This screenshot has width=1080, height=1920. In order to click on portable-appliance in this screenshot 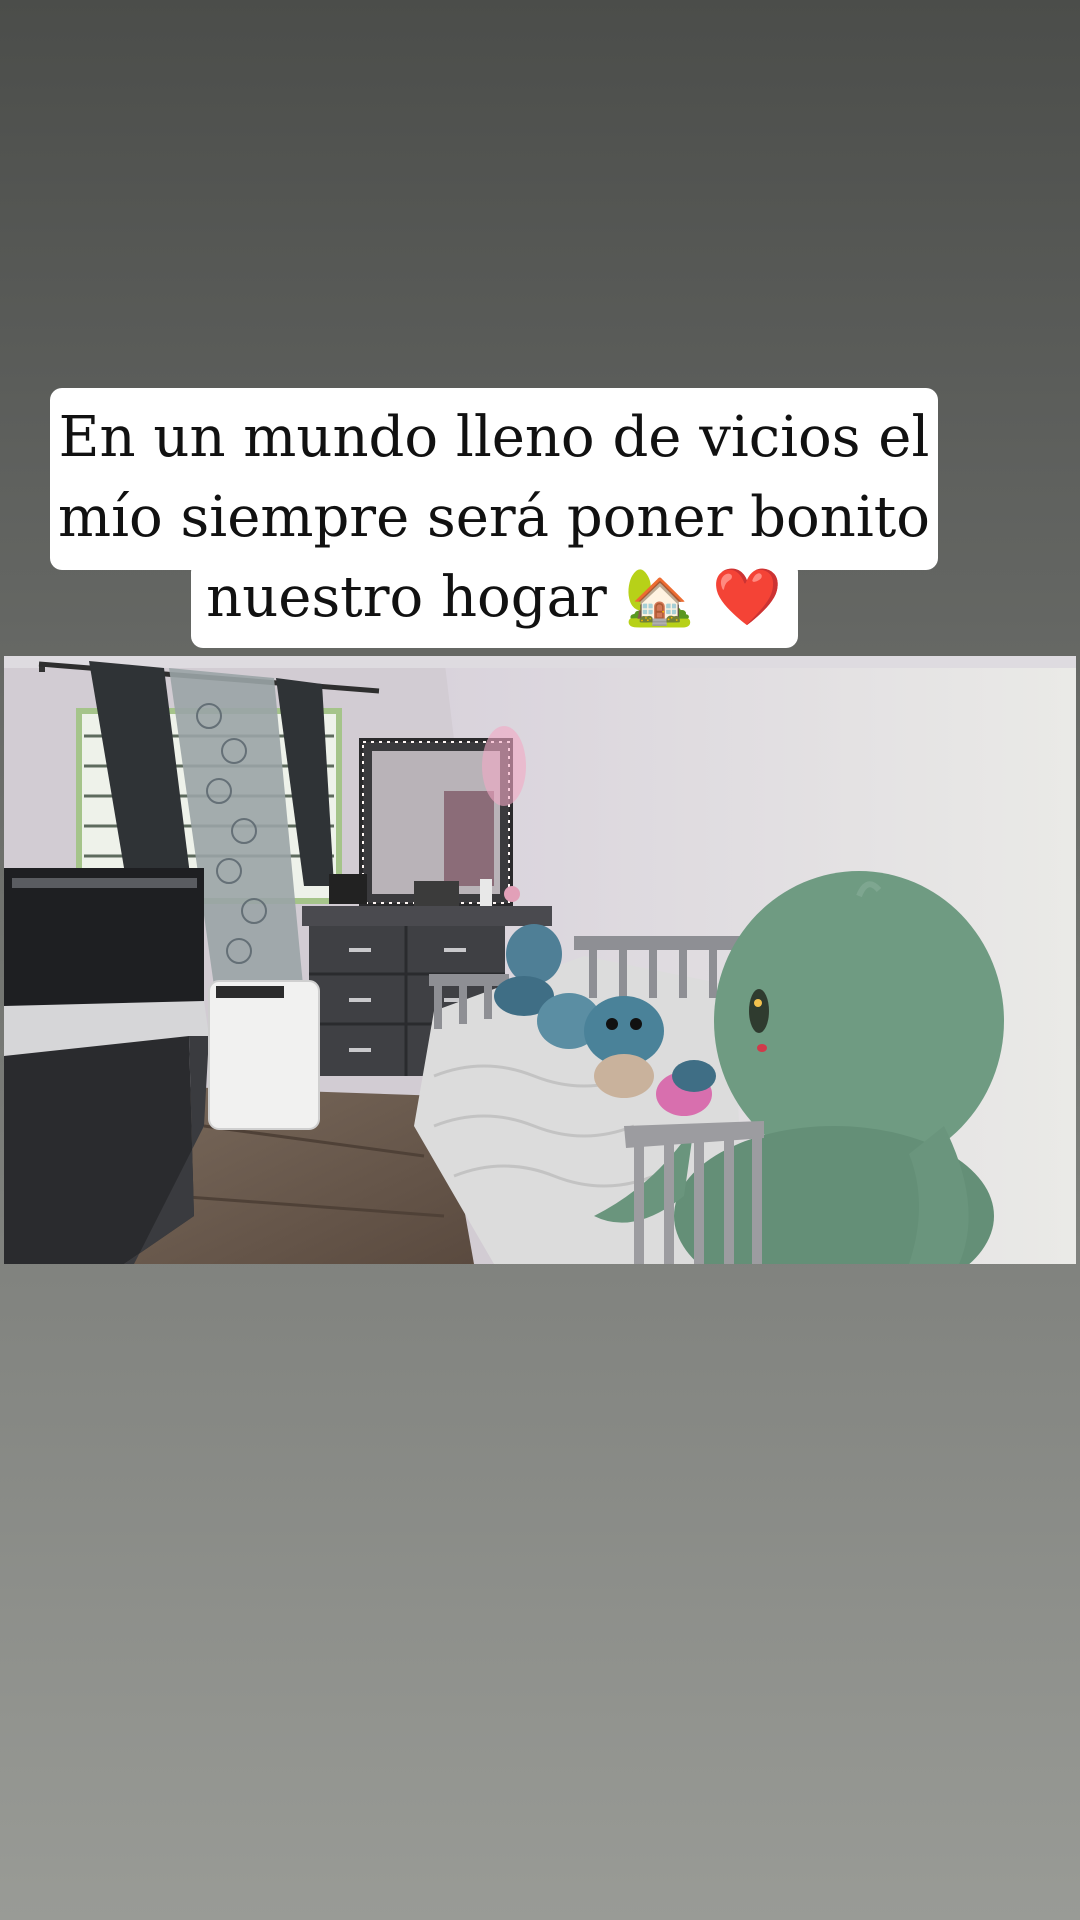, I will do `click(264, 1055)`.